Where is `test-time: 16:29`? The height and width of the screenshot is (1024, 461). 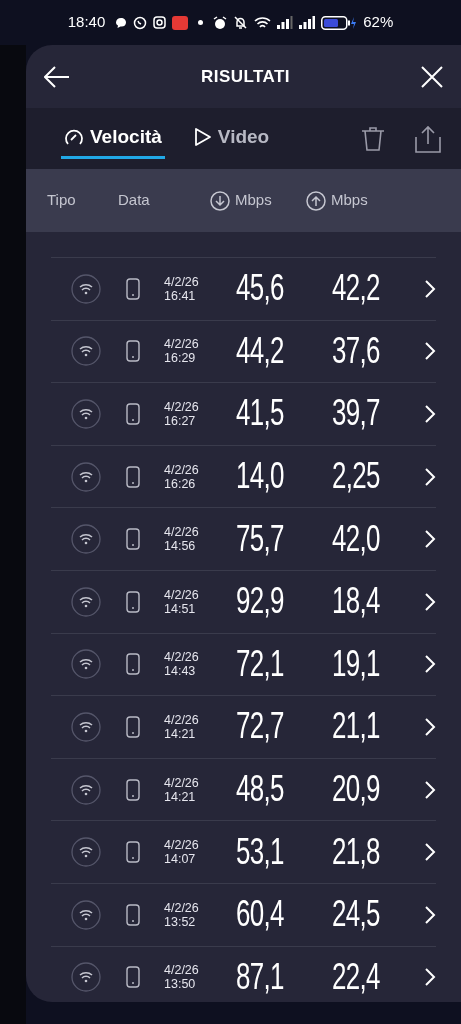 test-time: 16:29 is located at coordinates (180, 358).